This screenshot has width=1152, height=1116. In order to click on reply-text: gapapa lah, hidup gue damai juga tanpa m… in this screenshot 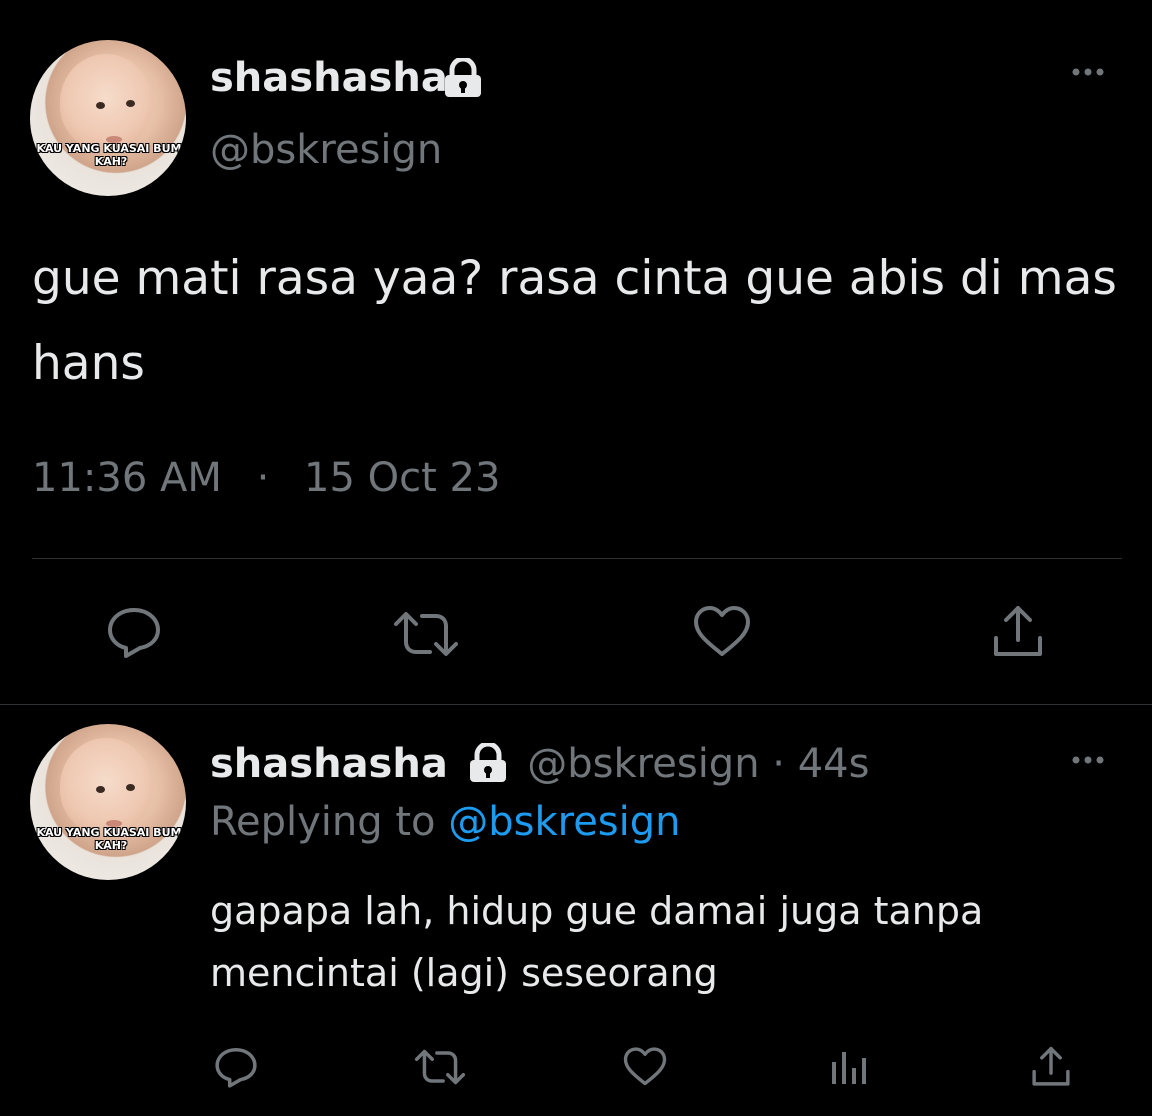, I will do `click(597, 942)`.